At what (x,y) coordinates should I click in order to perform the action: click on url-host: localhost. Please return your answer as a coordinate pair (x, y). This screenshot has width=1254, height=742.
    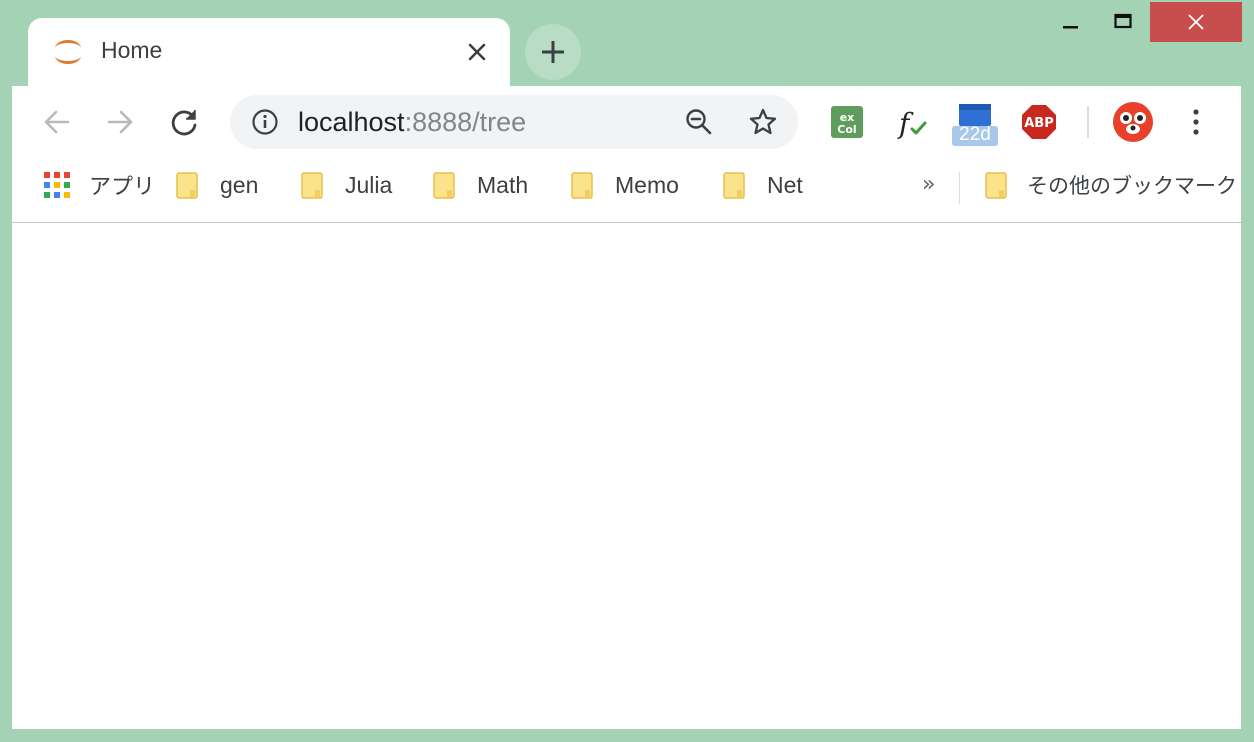
    Looking at the image, I should click on (351, 122).